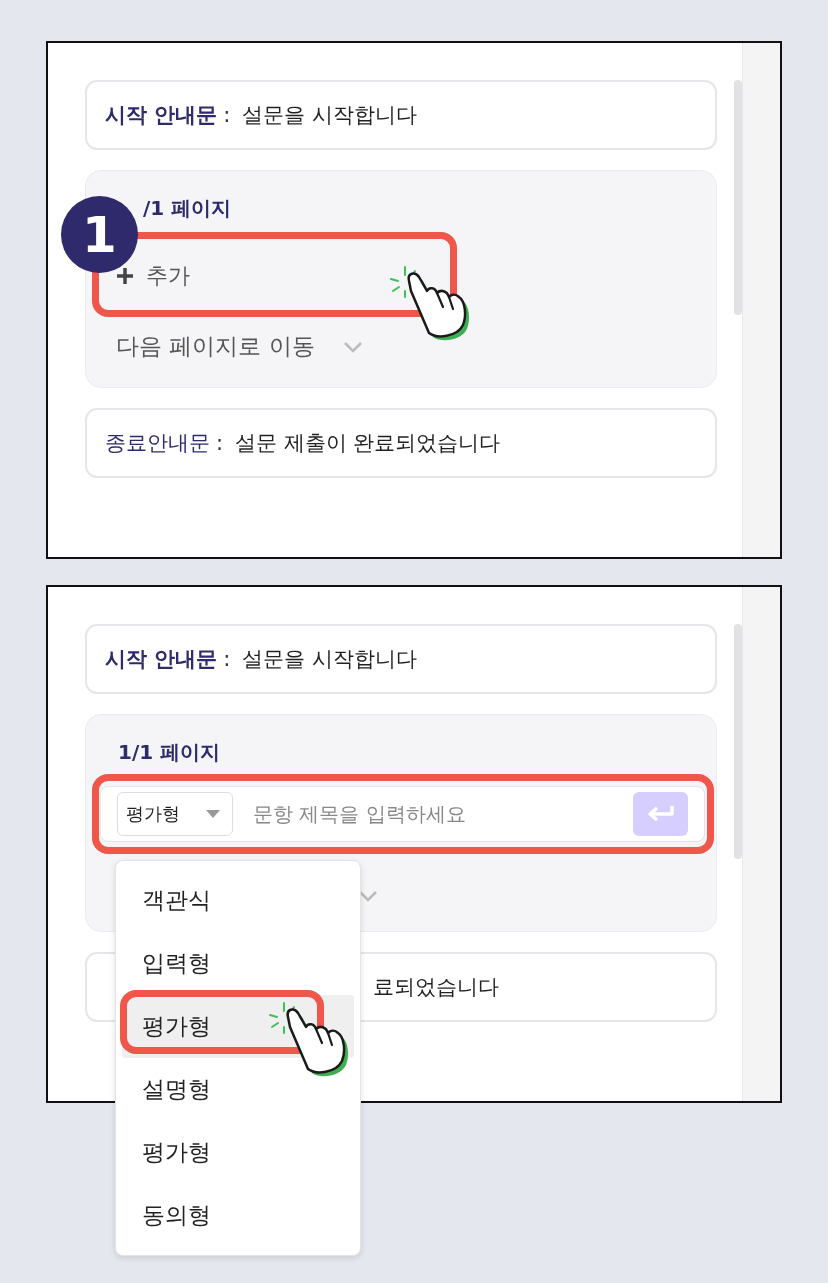 This screenshot has width=828, height=1283. I want to click on page-move-dropdown: 다음 페이지로 이동, so click(239, 346).